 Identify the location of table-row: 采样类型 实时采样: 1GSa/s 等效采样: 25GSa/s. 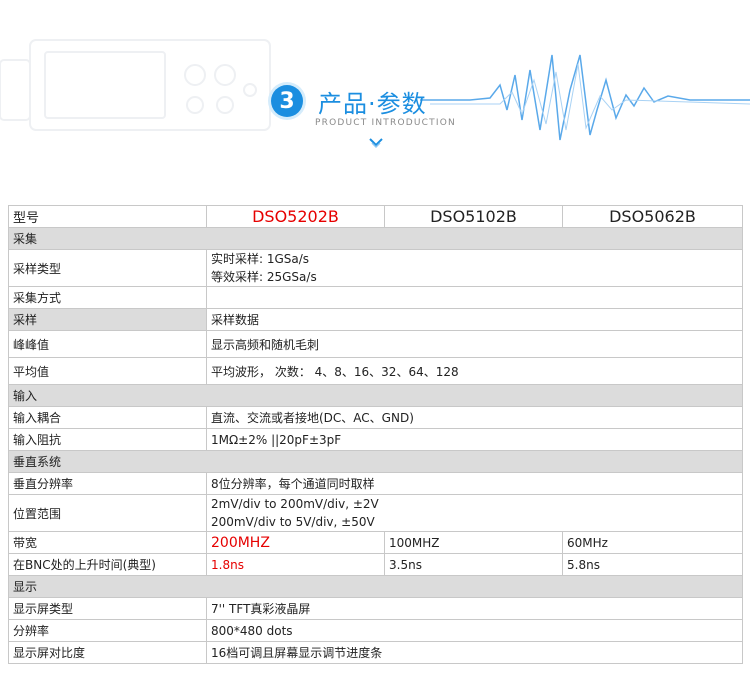
(375, 268).